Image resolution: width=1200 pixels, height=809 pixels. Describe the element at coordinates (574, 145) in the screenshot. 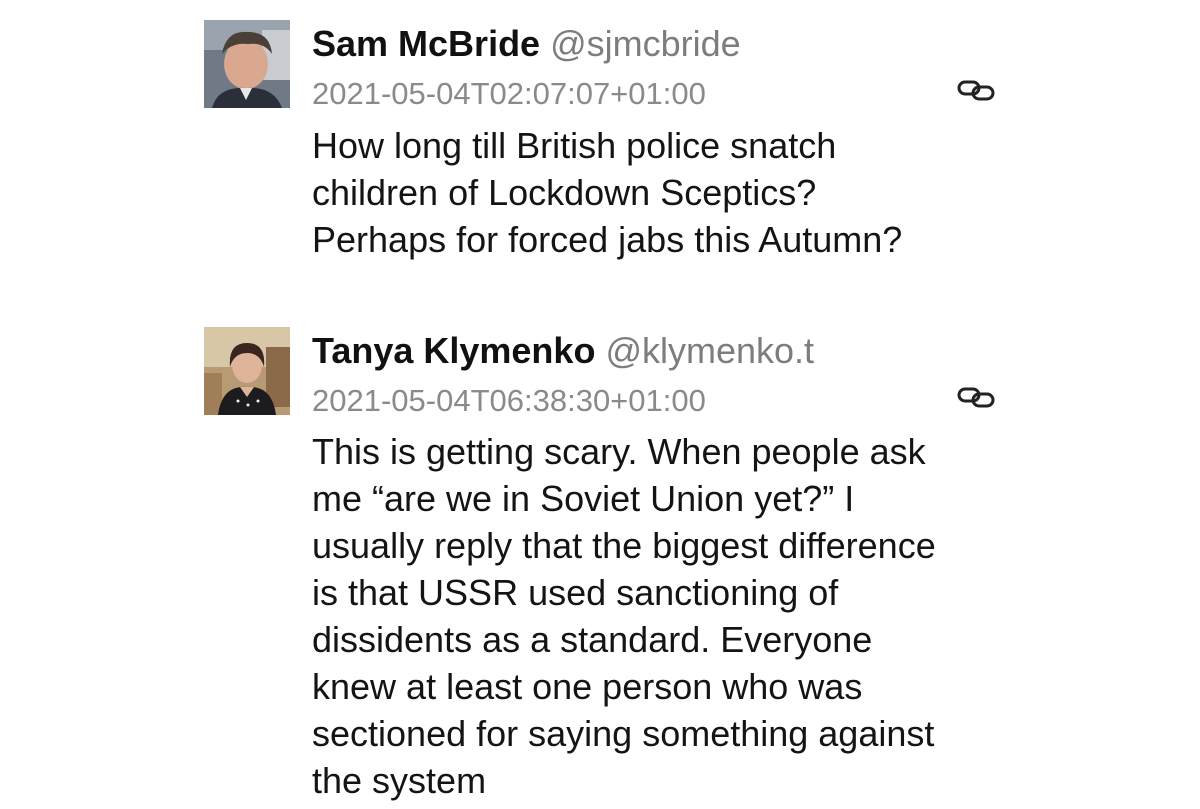

I see `post-text-line: How long till British police snatch` at that location.